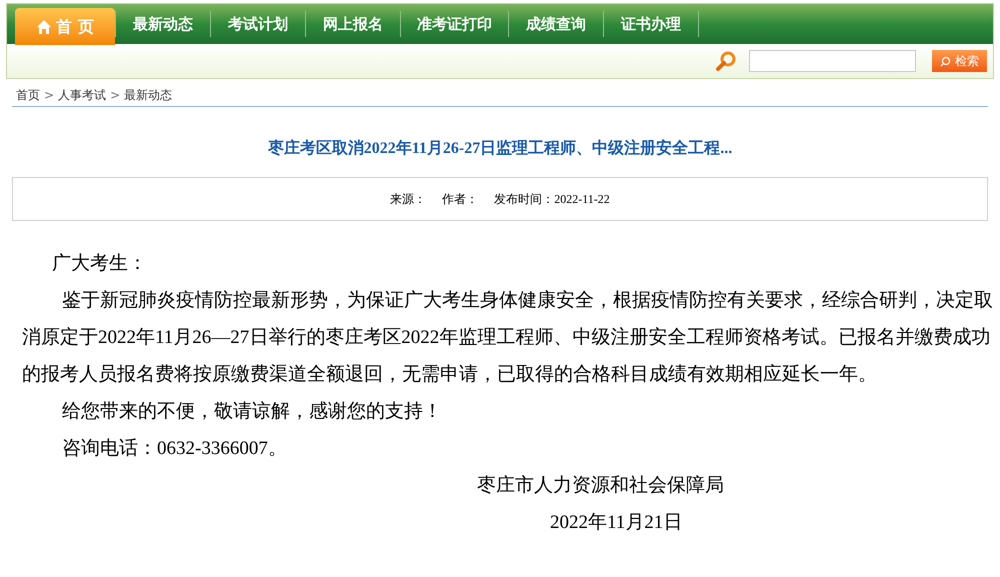 Image resolution: width=1000 pixels, height=577 pixels. Describe the element at coordinates (556, 24) in the screenshot. I see `nav-tab: 成绩查询` at that location.